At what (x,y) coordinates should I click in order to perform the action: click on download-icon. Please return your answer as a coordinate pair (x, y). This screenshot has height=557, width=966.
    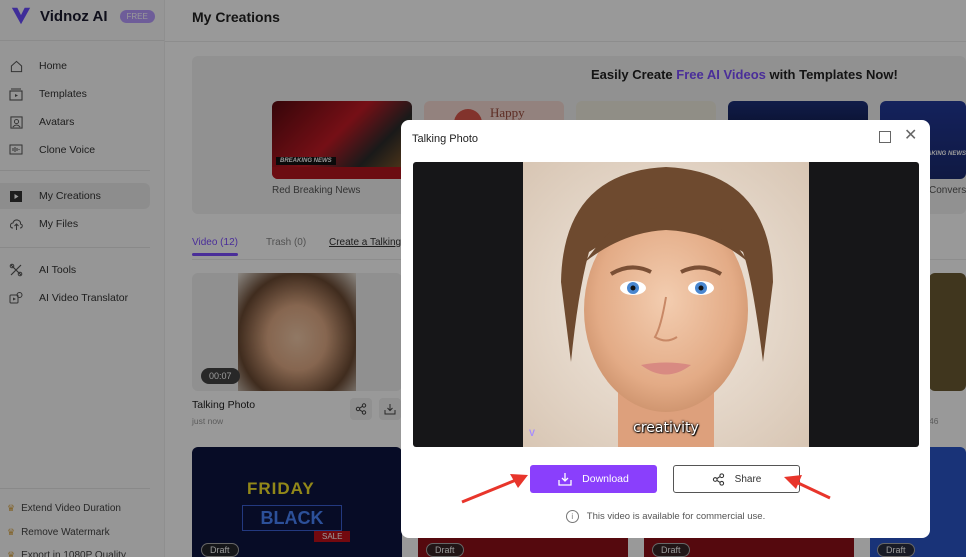
    Looking at the image, I should click on (565, 479).